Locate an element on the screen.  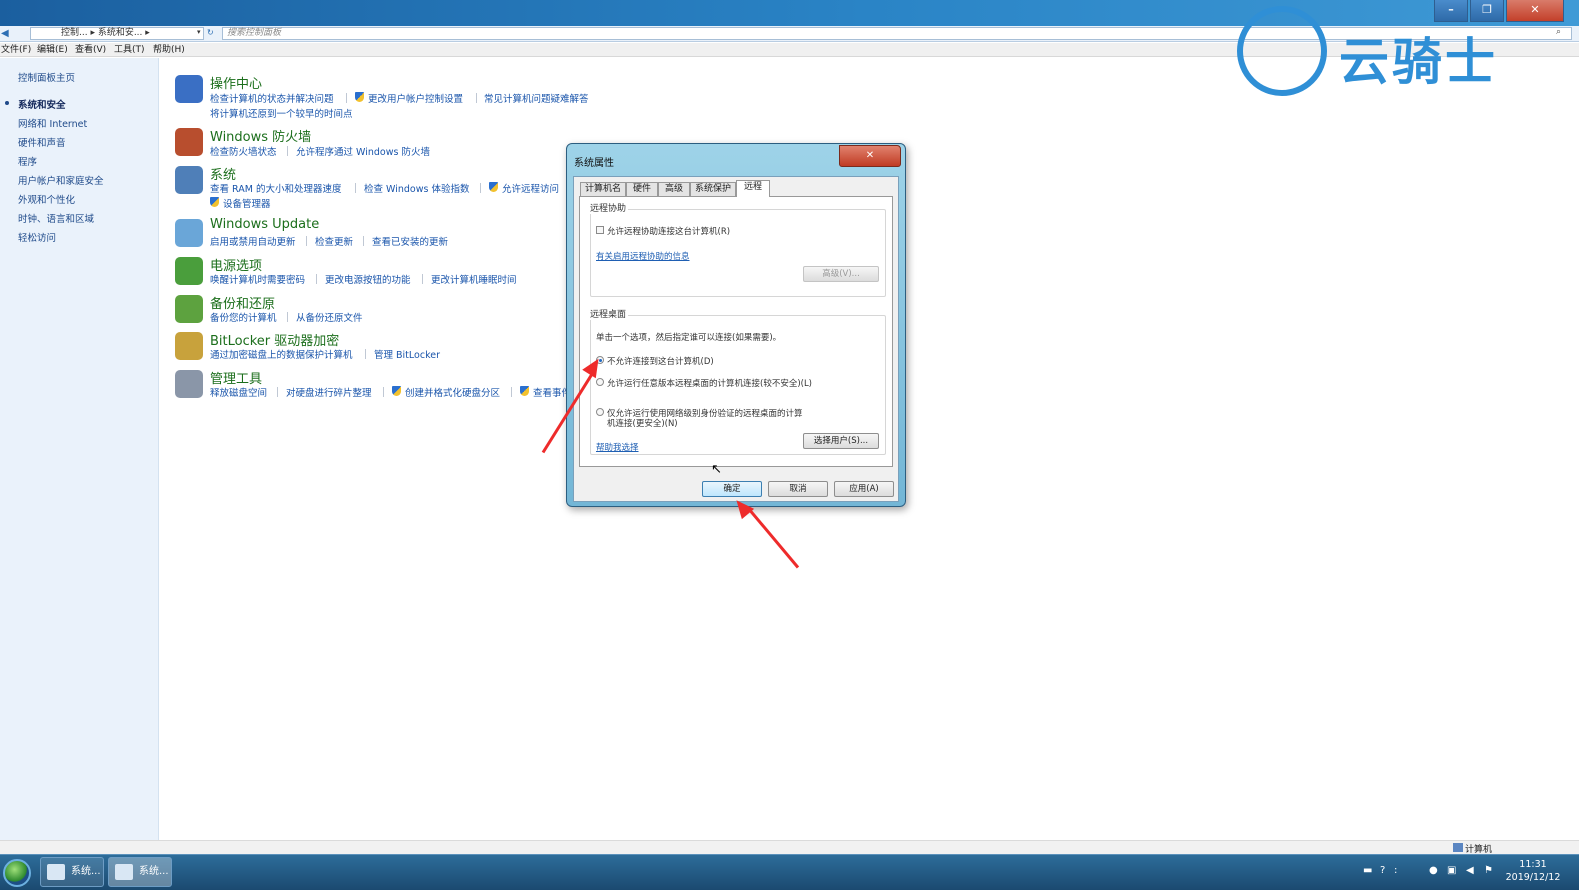
start-button-icon is located at coordinates (17, 873).